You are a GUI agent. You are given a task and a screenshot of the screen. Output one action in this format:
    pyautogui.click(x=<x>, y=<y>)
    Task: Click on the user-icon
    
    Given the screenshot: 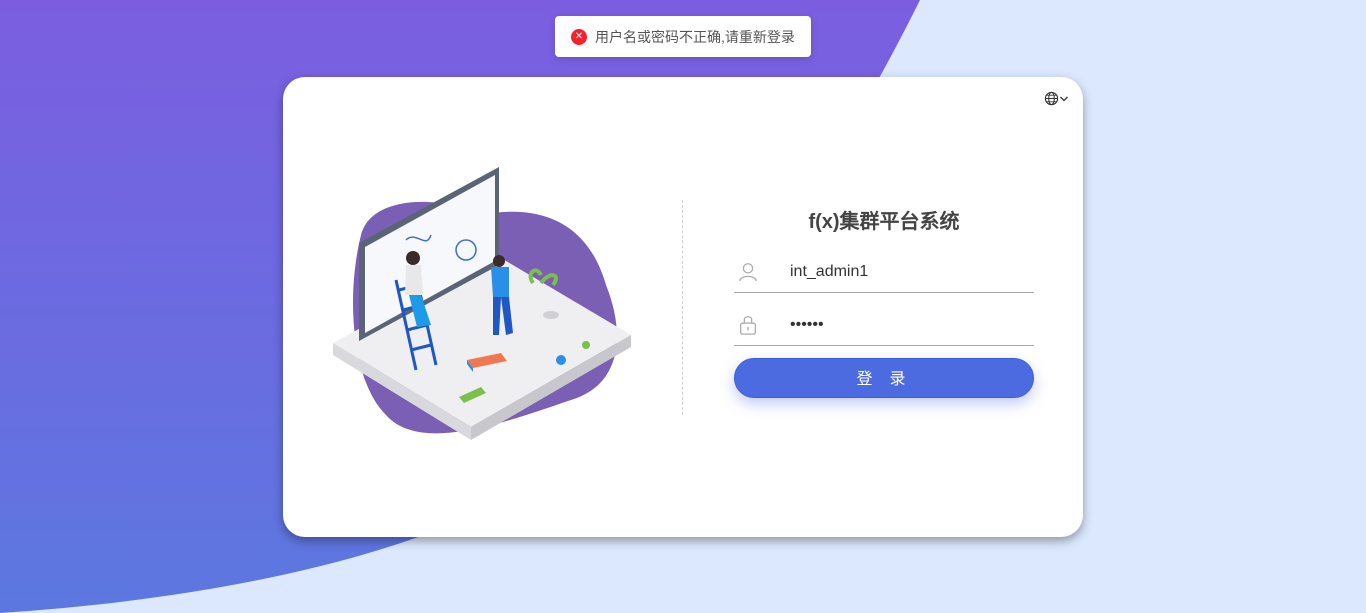 What is the action you would take?
    pyautogui.click(x=748, y=272)
    